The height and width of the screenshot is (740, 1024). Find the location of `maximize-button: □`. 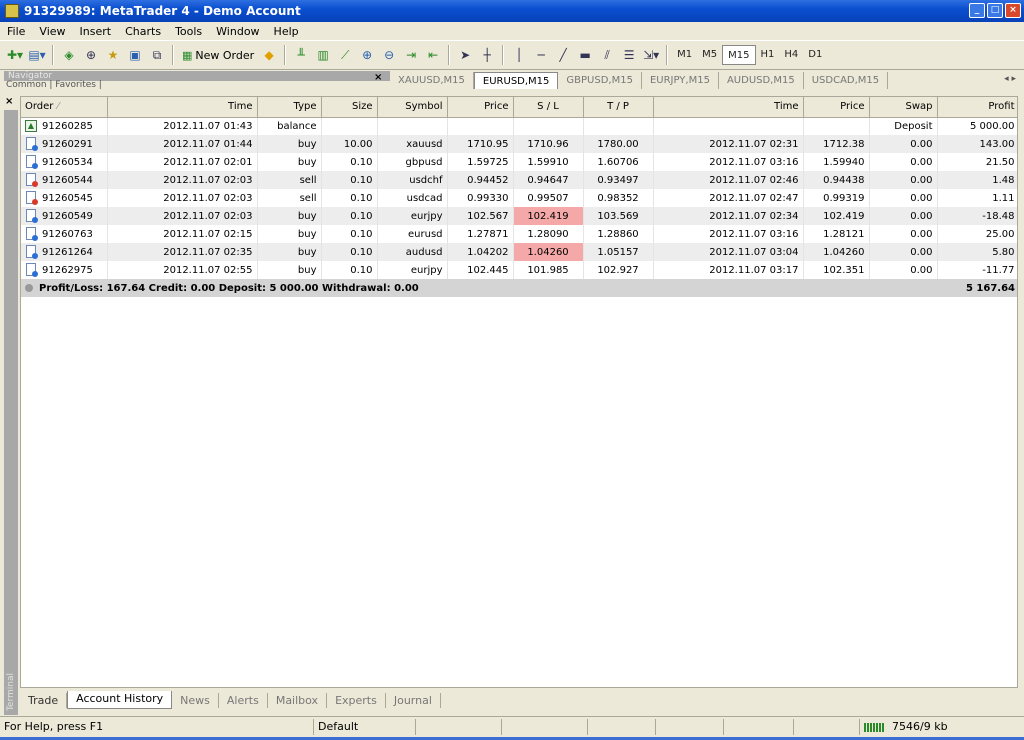

maximize-button: □ is located at coordinates (995, 10).